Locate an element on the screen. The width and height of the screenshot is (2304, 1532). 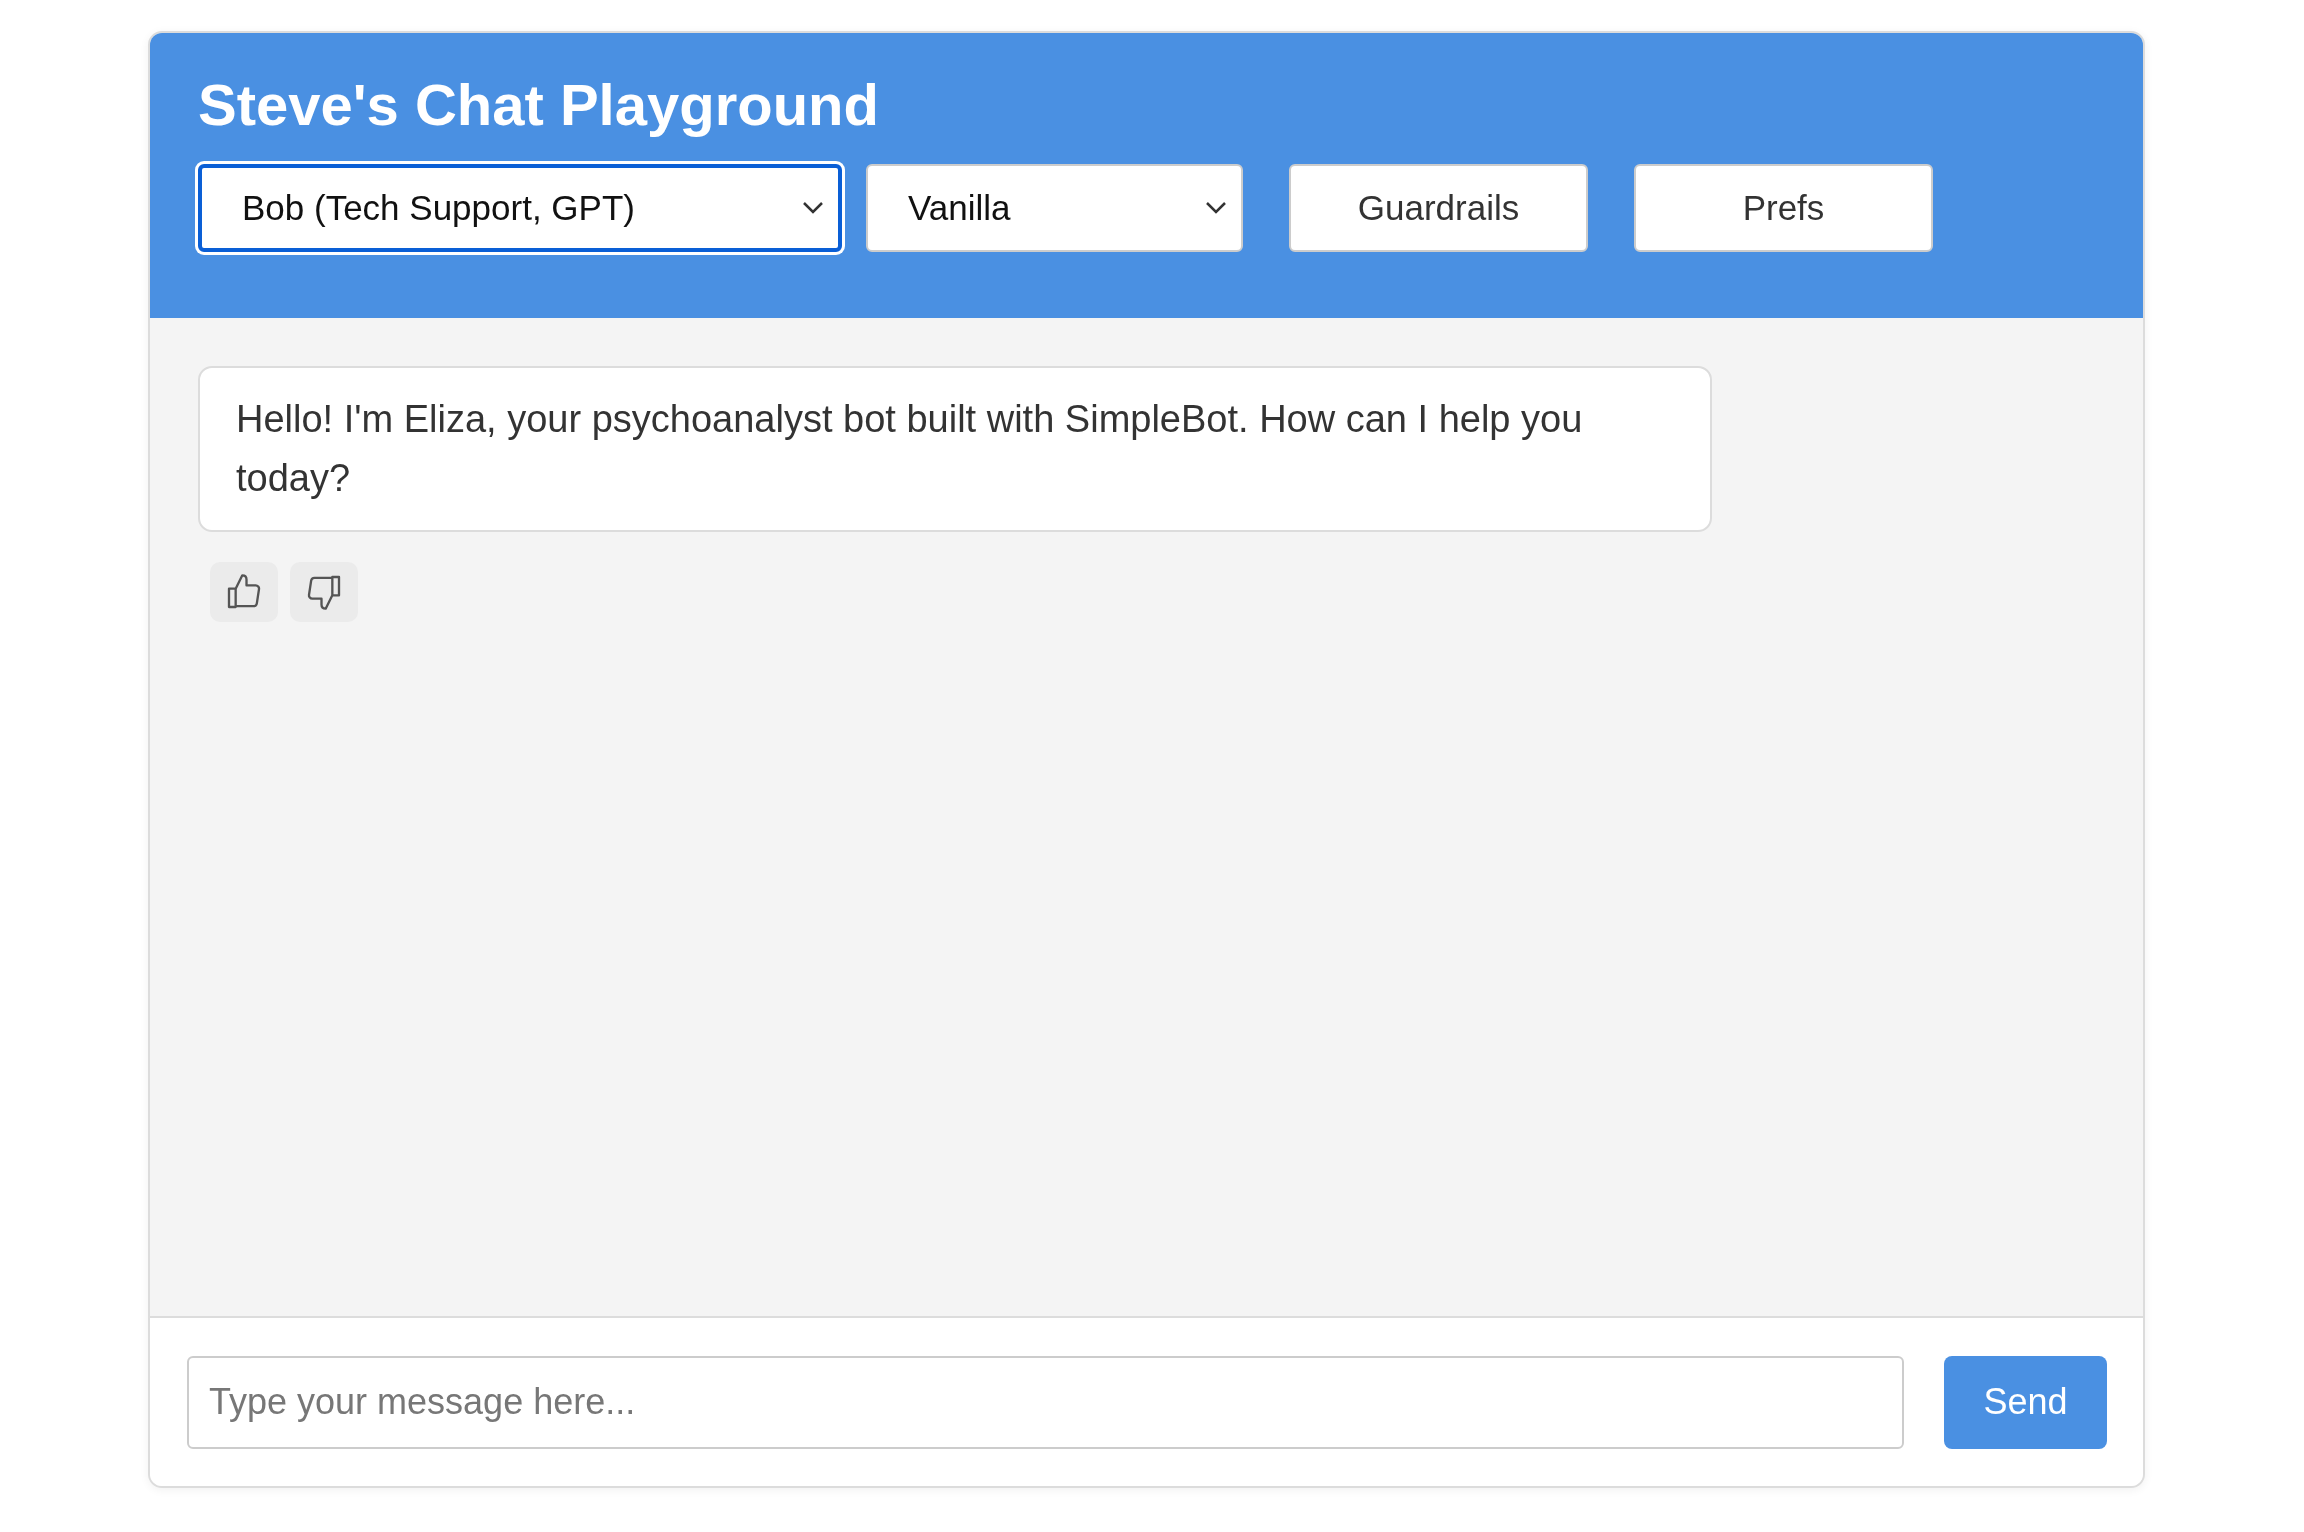
dropdown: Vanilla is located at coordinates (1054, 208).